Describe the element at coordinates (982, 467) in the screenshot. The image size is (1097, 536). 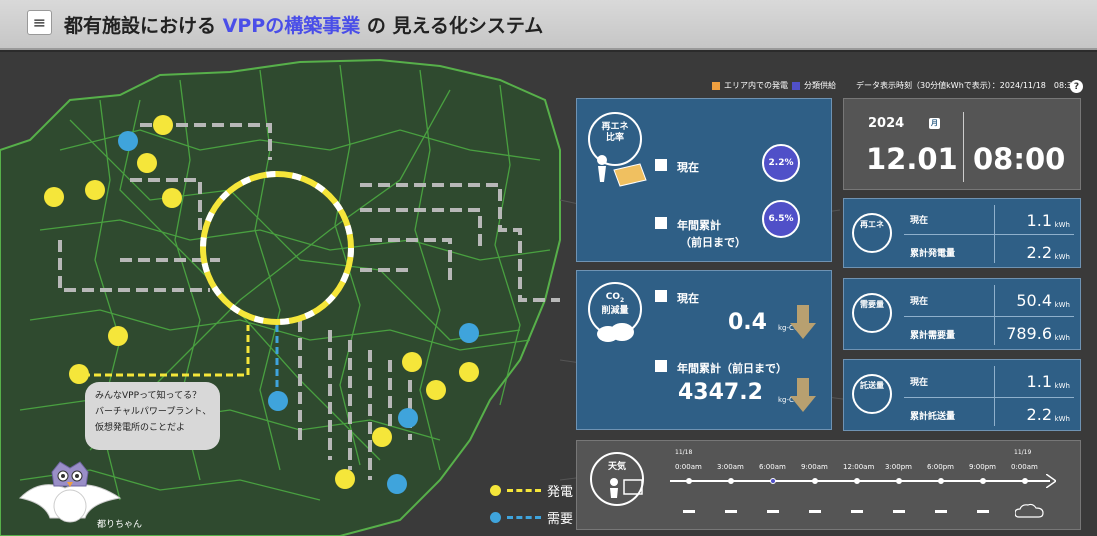
I see `timeline-time-label: 9:00pm` at that location.